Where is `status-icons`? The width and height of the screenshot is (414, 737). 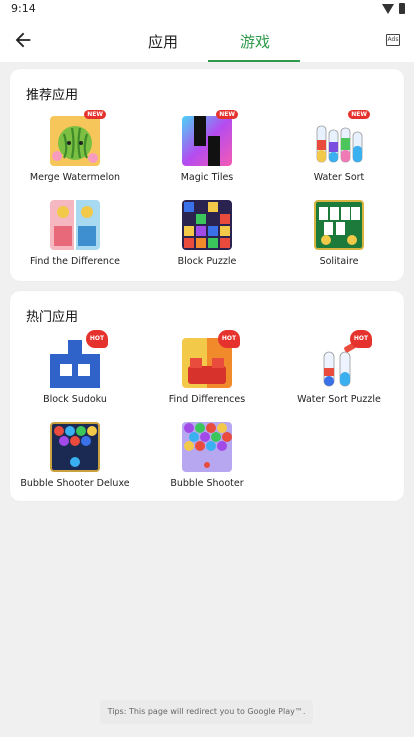 status-icons is located at coordinates (393, 8).